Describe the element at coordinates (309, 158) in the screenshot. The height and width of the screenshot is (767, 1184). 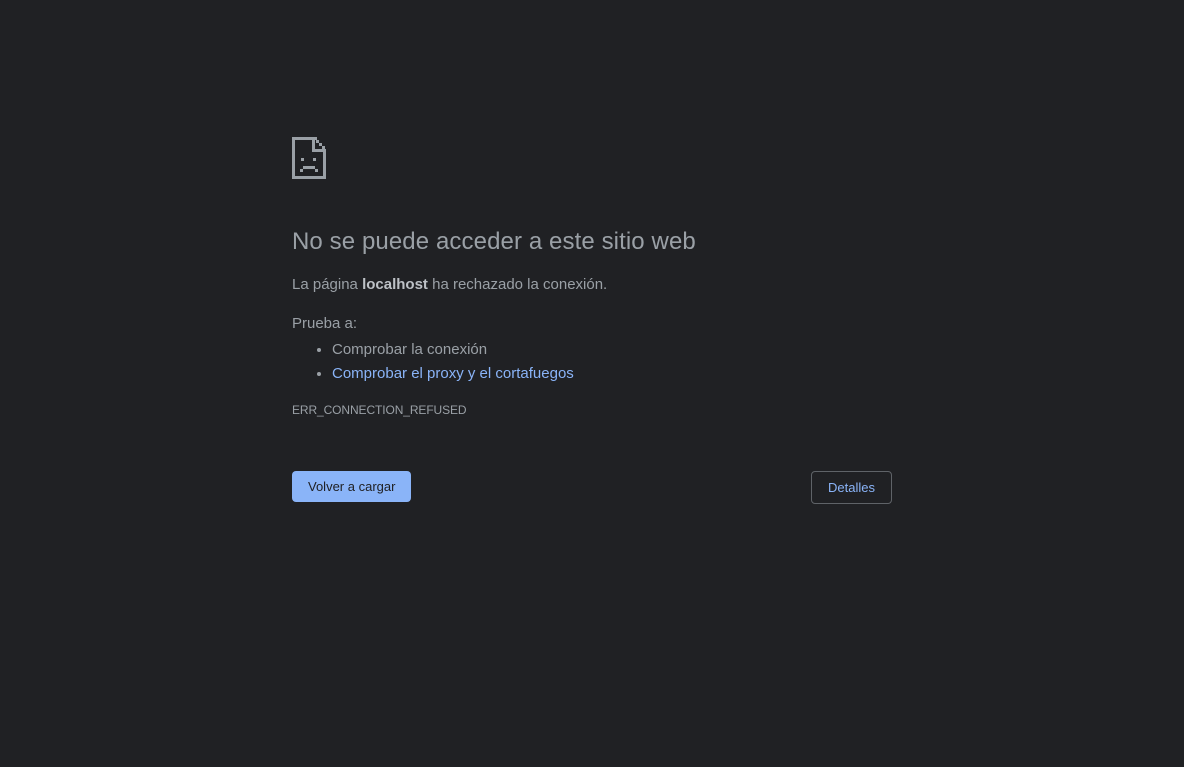
I see `sad-document-icon` at that location.